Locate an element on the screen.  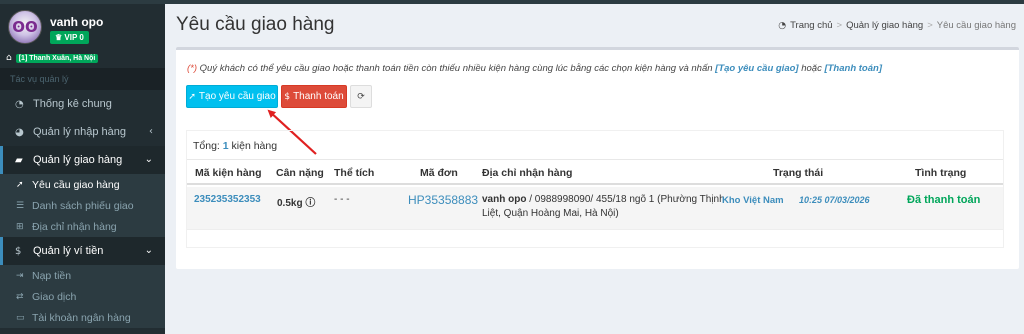
sidebar-subitem-label: Địa chỉ nhận hàng is located at coordinates (74, 226).